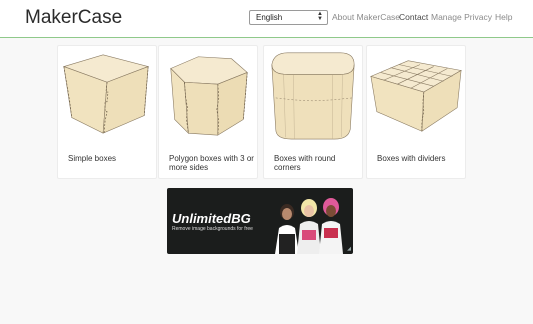 The height and width of the screenshot is (324, 533). Describe the element at coordinates (366, 17) in the screenshot. I see `nav-link-about: About MakerCase` at that location.